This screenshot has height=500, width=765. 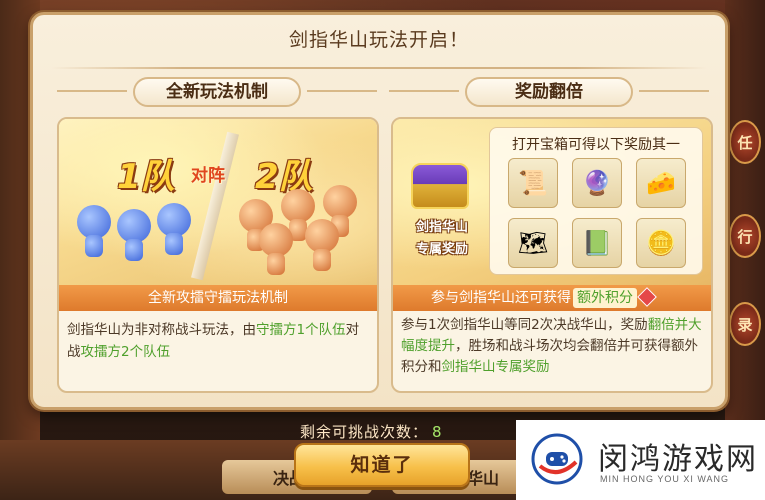 What do you see at coordinates (596, 145) in the screenshot?
I see `reward-options-title: 打开宝箱可得以下奖励其一` at bounding box center [596, 145].